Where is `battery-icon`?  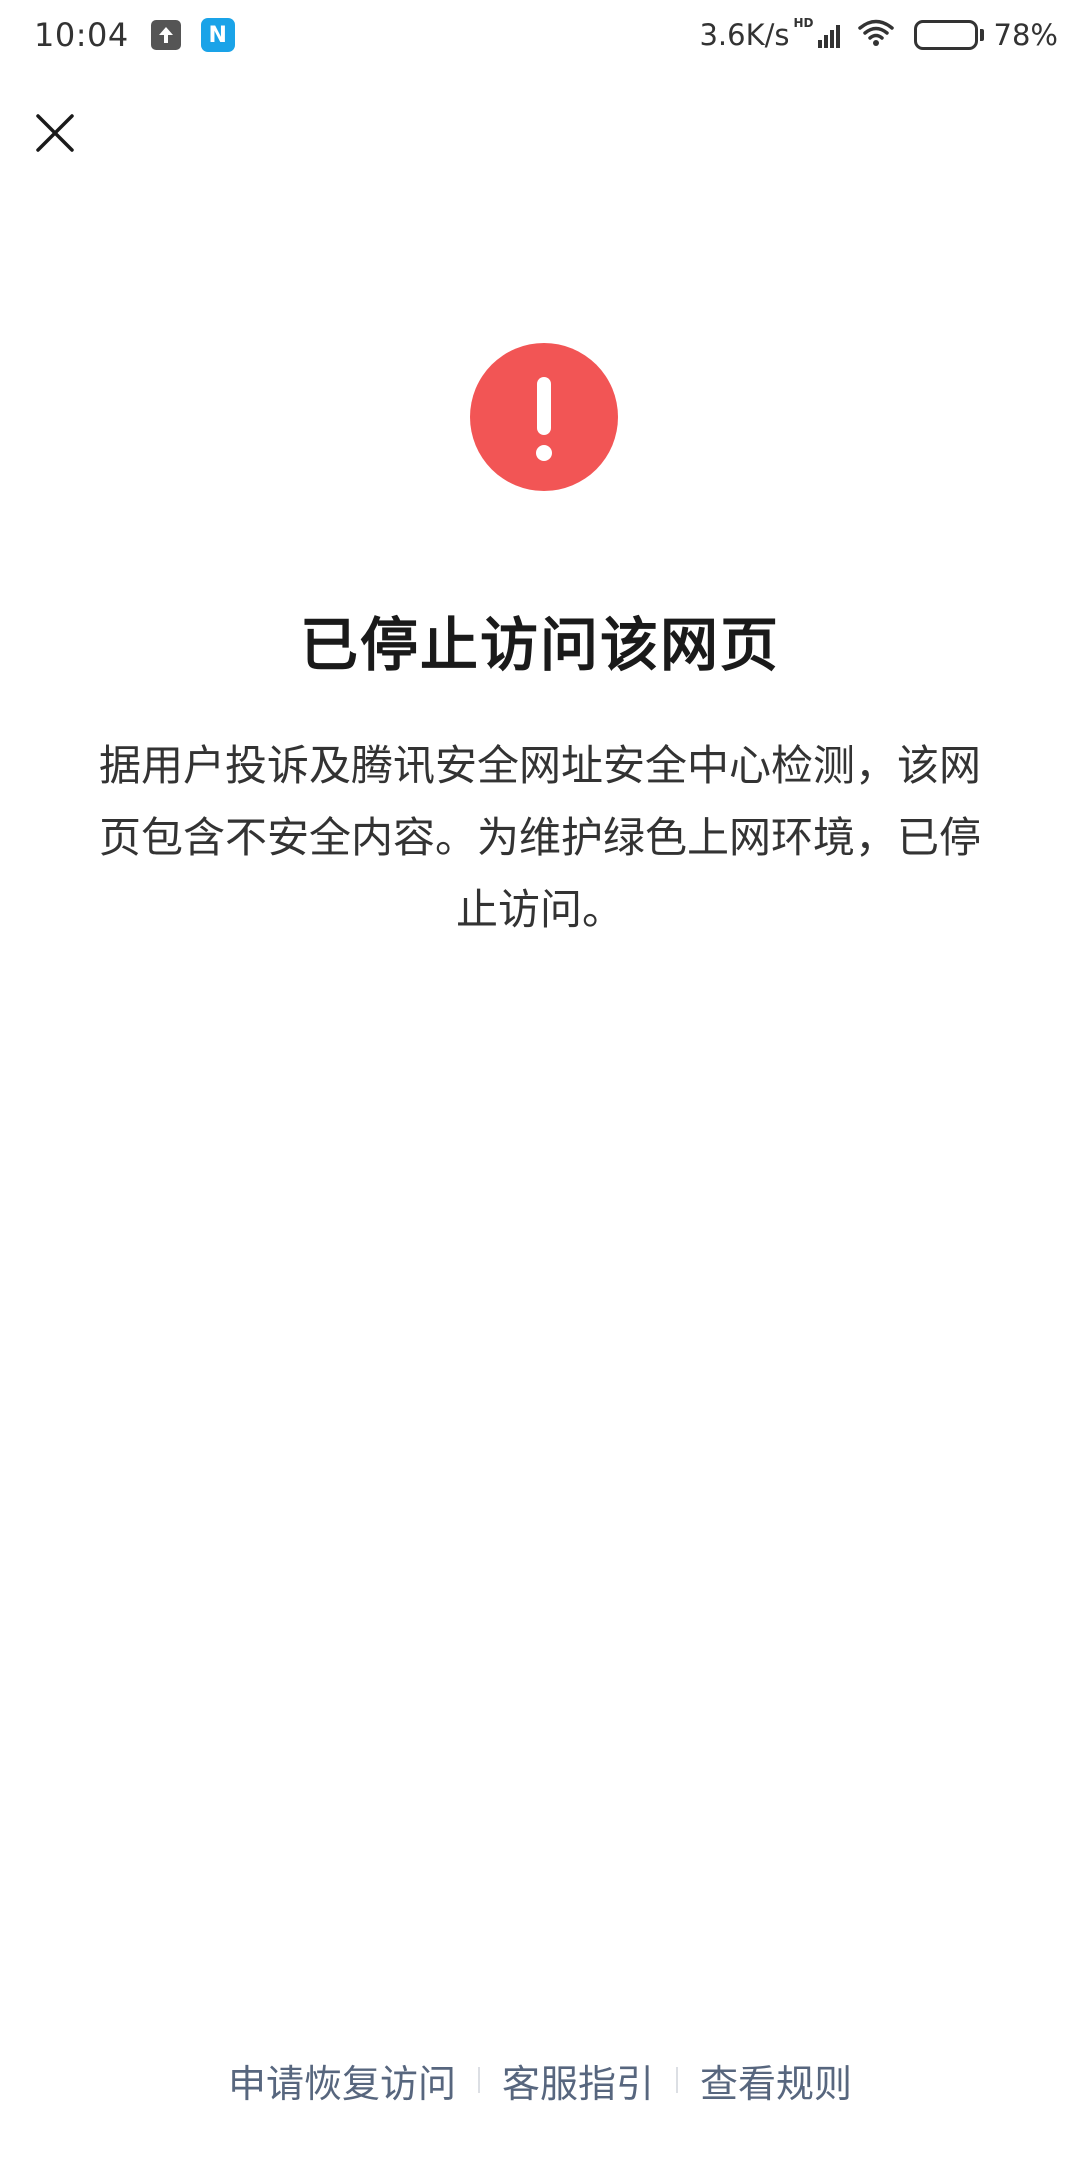
battery-icon is located at coordinates (948, 35).